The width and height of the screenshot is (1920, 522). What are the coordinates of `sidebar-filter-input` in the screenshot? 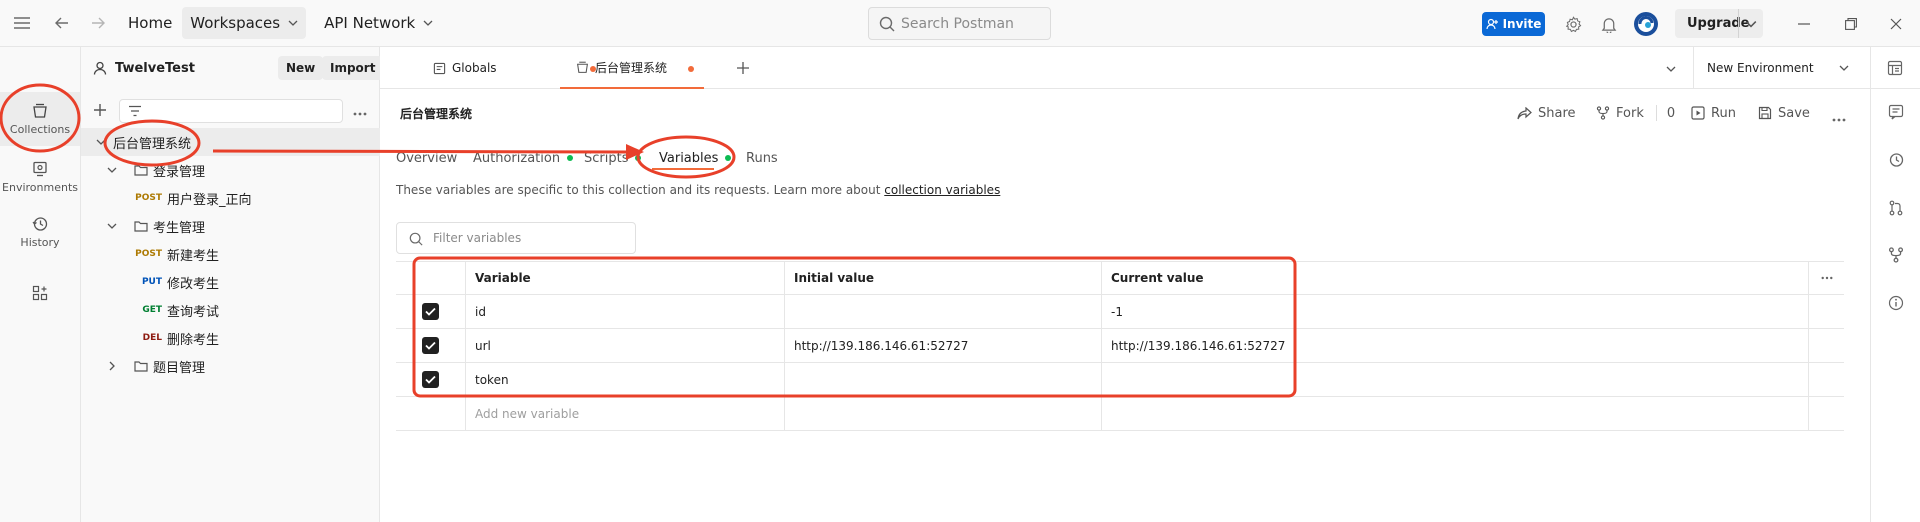 It's located at (231, 111).